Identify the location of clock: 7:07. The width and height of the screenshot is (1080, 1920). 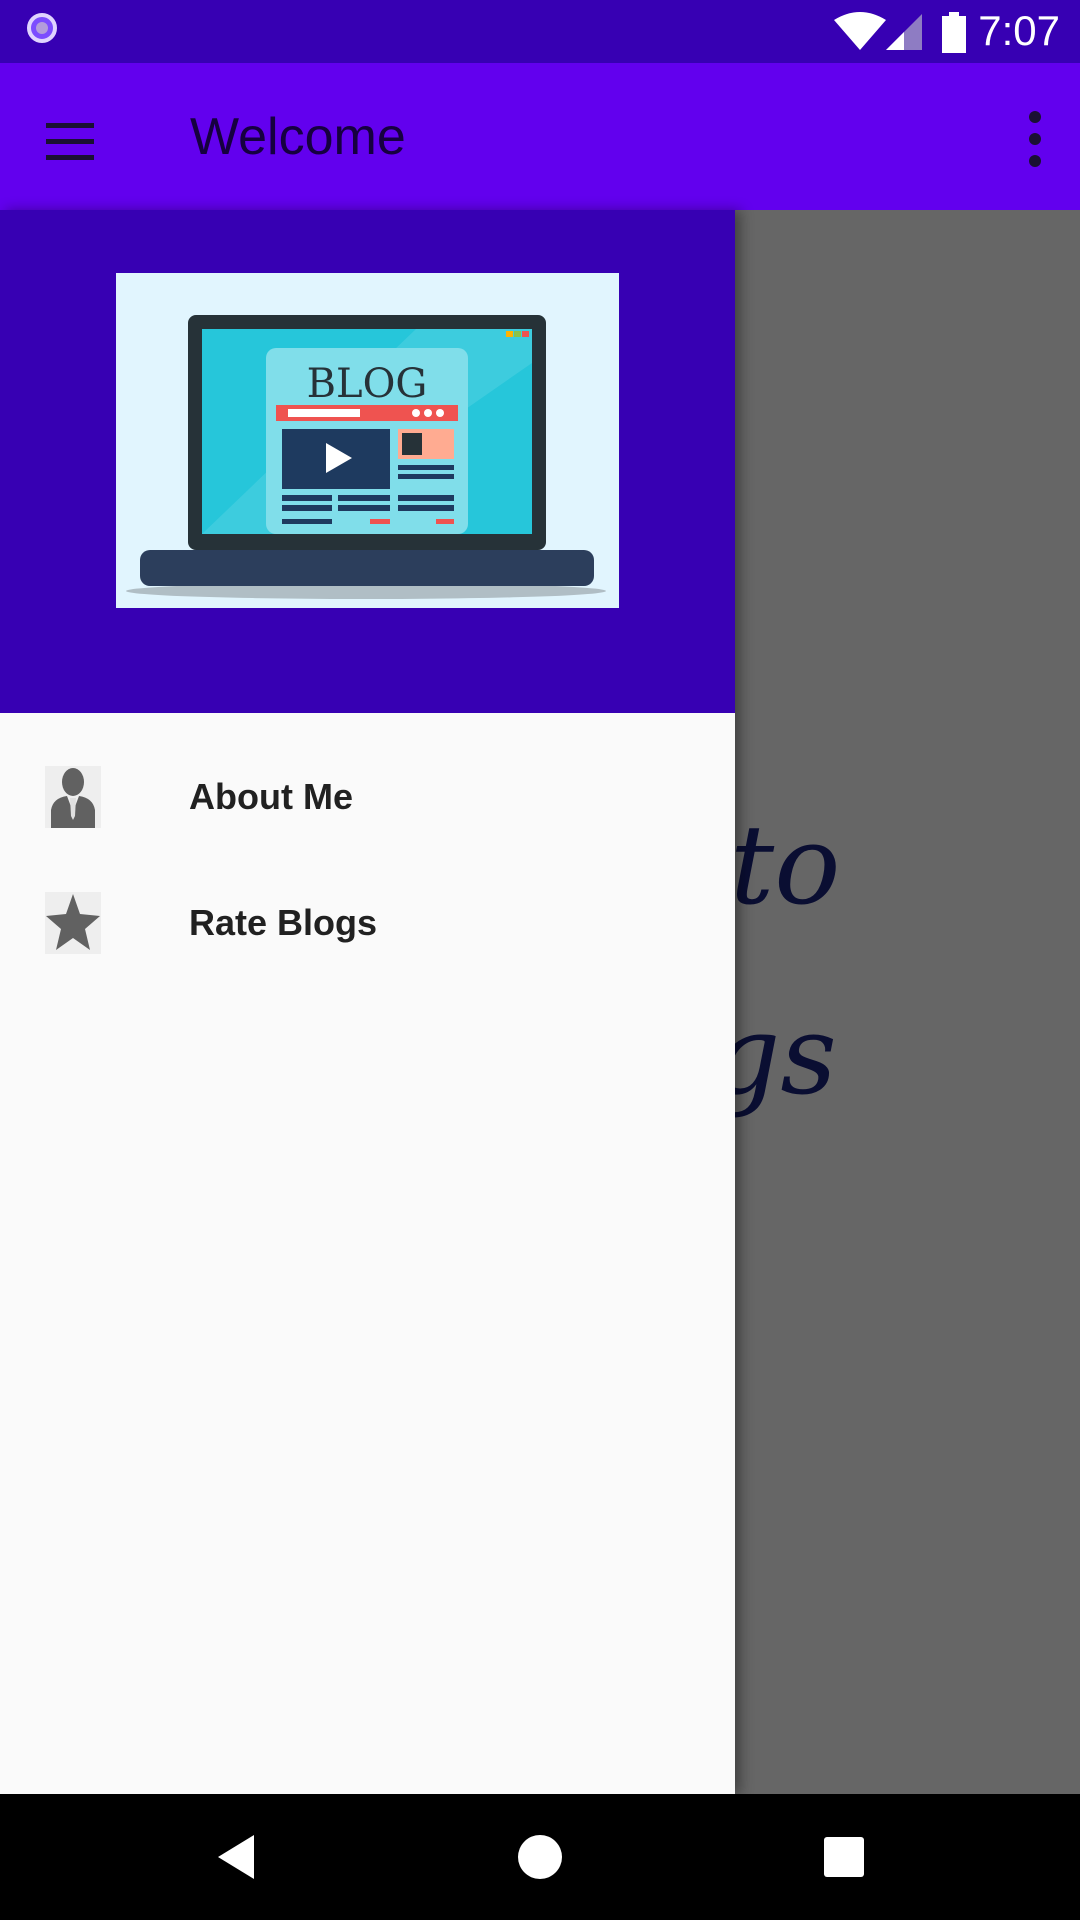
(1019, 30).